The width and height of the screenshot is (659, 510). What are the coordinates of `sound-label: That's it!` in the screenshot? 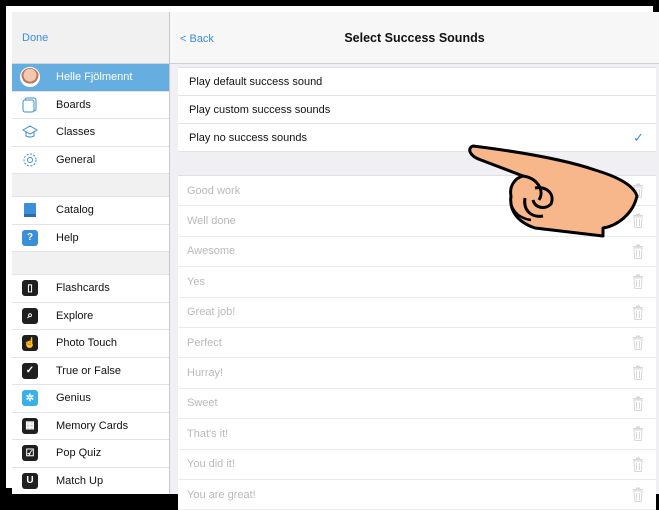 It's located at (208, 433).